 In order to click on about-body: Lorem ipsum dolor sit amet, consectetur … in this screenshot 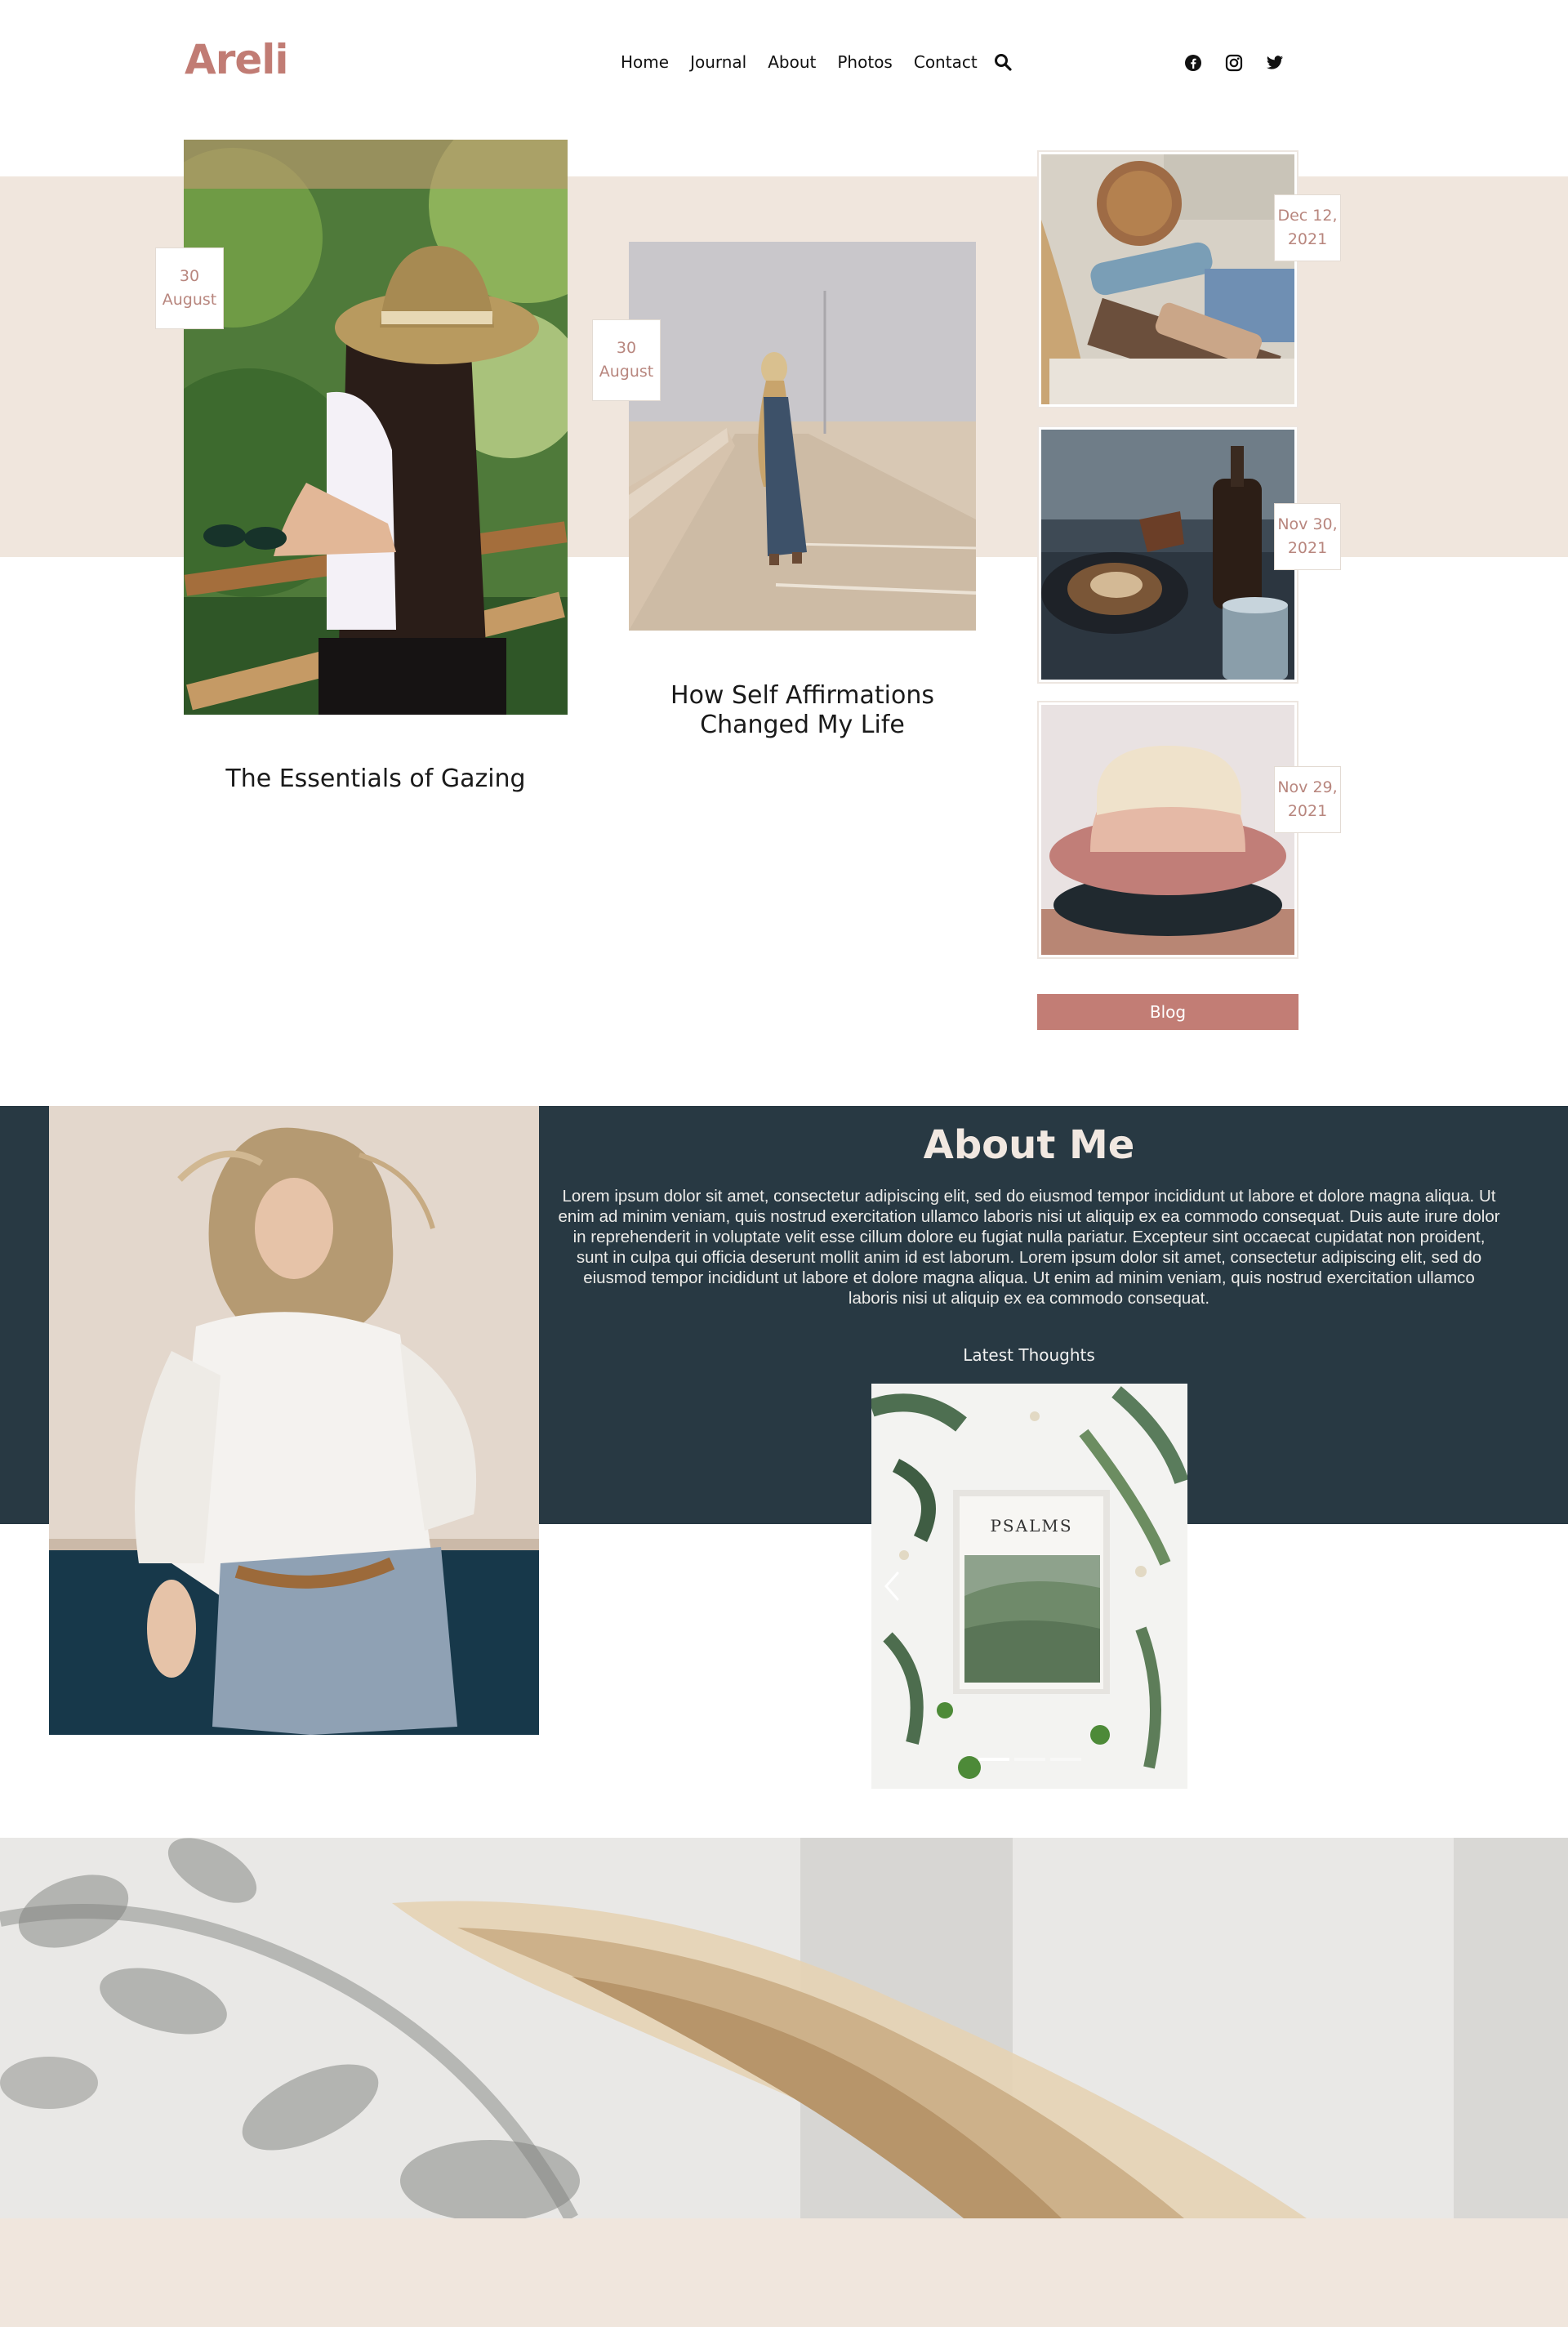, I will do `click(1029, 1247)`.